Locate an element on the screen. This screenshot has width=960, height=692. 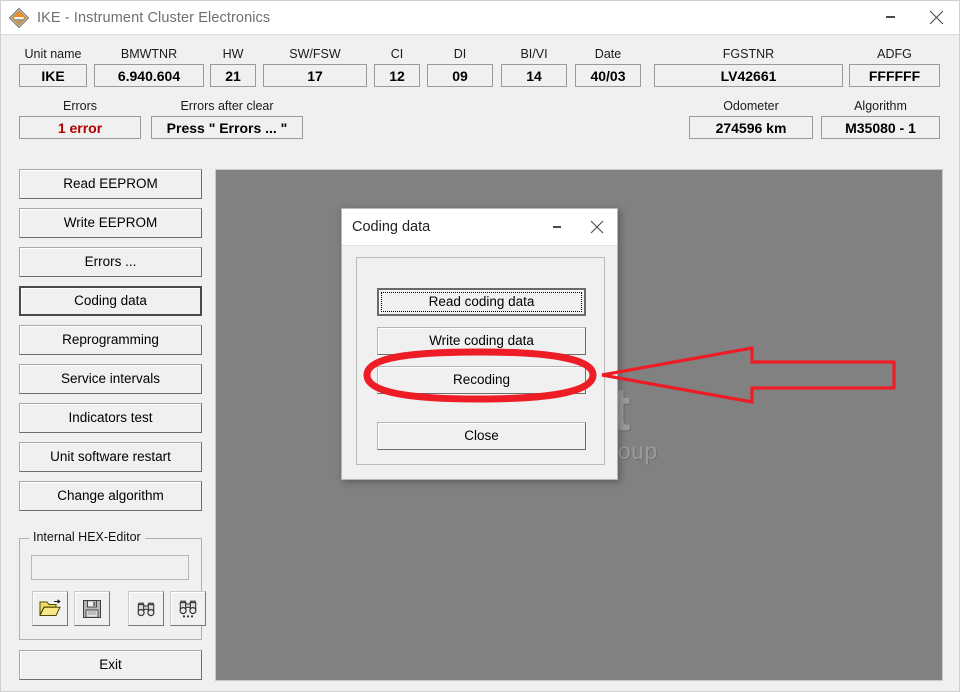
minimize-icon is located at coordinates (890, 17).